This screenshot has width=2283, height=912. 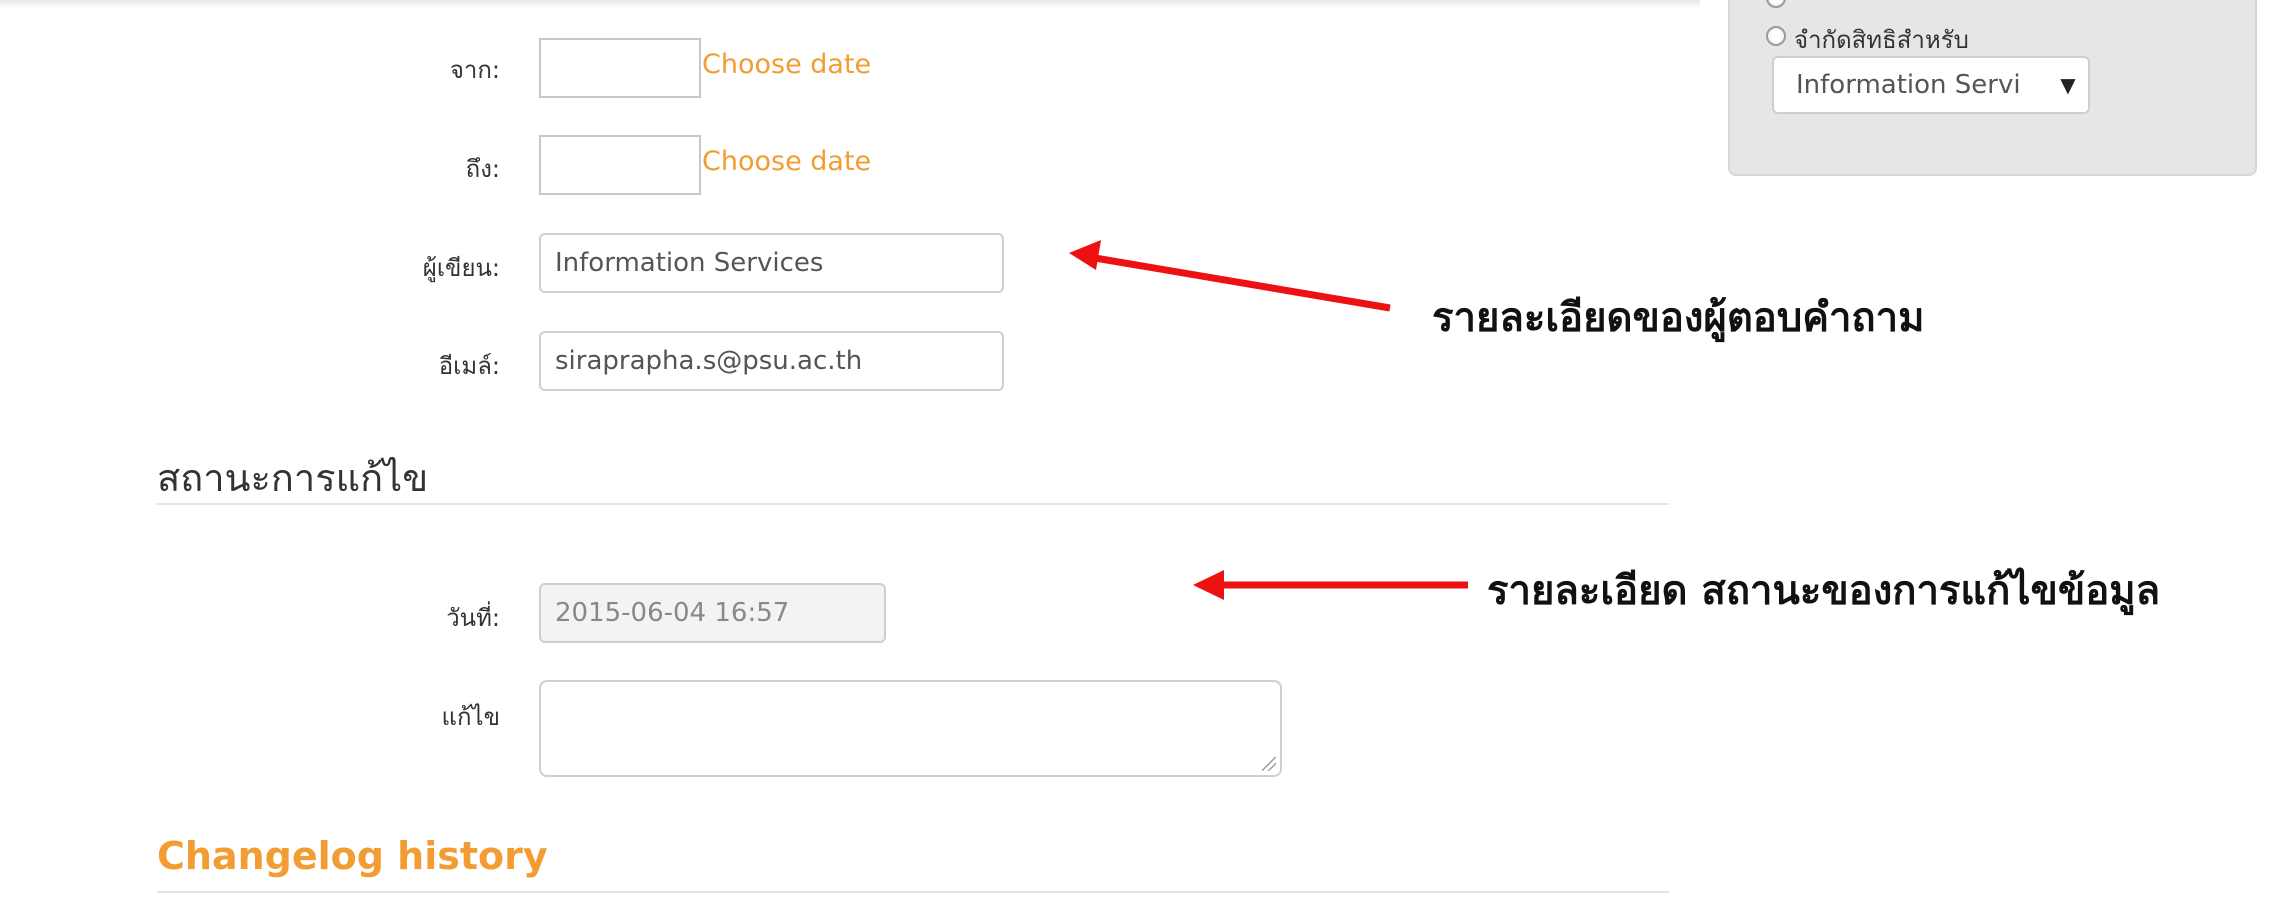 I want to click on annotation-arrows, so click(x=1268, y=420).